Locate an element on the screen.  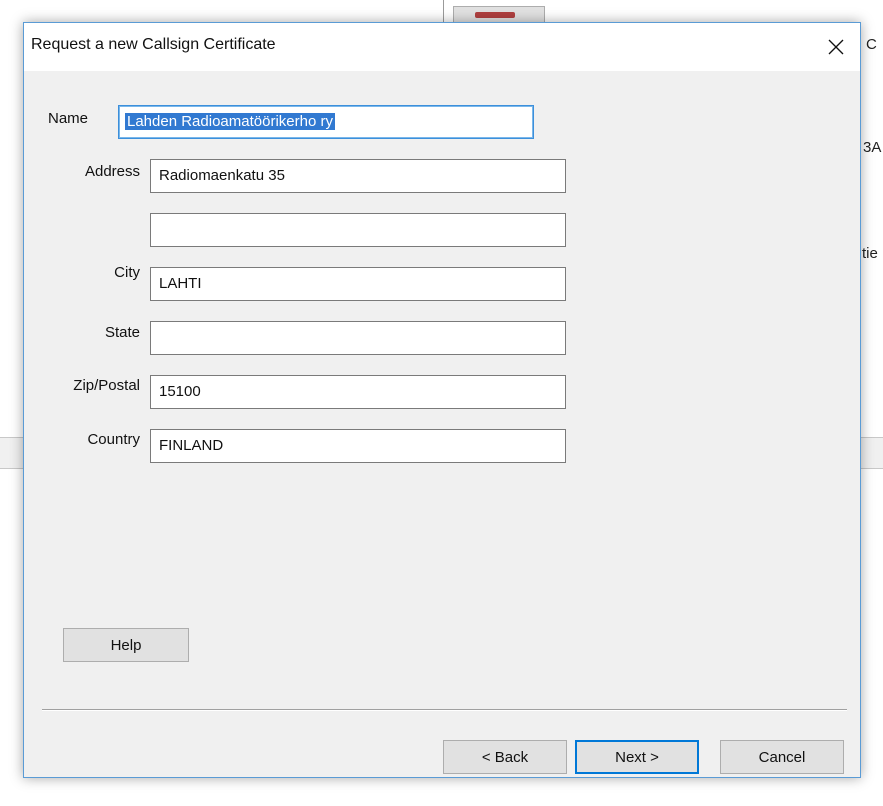
city-field: LAHTI is located at coordinates (358, 284).